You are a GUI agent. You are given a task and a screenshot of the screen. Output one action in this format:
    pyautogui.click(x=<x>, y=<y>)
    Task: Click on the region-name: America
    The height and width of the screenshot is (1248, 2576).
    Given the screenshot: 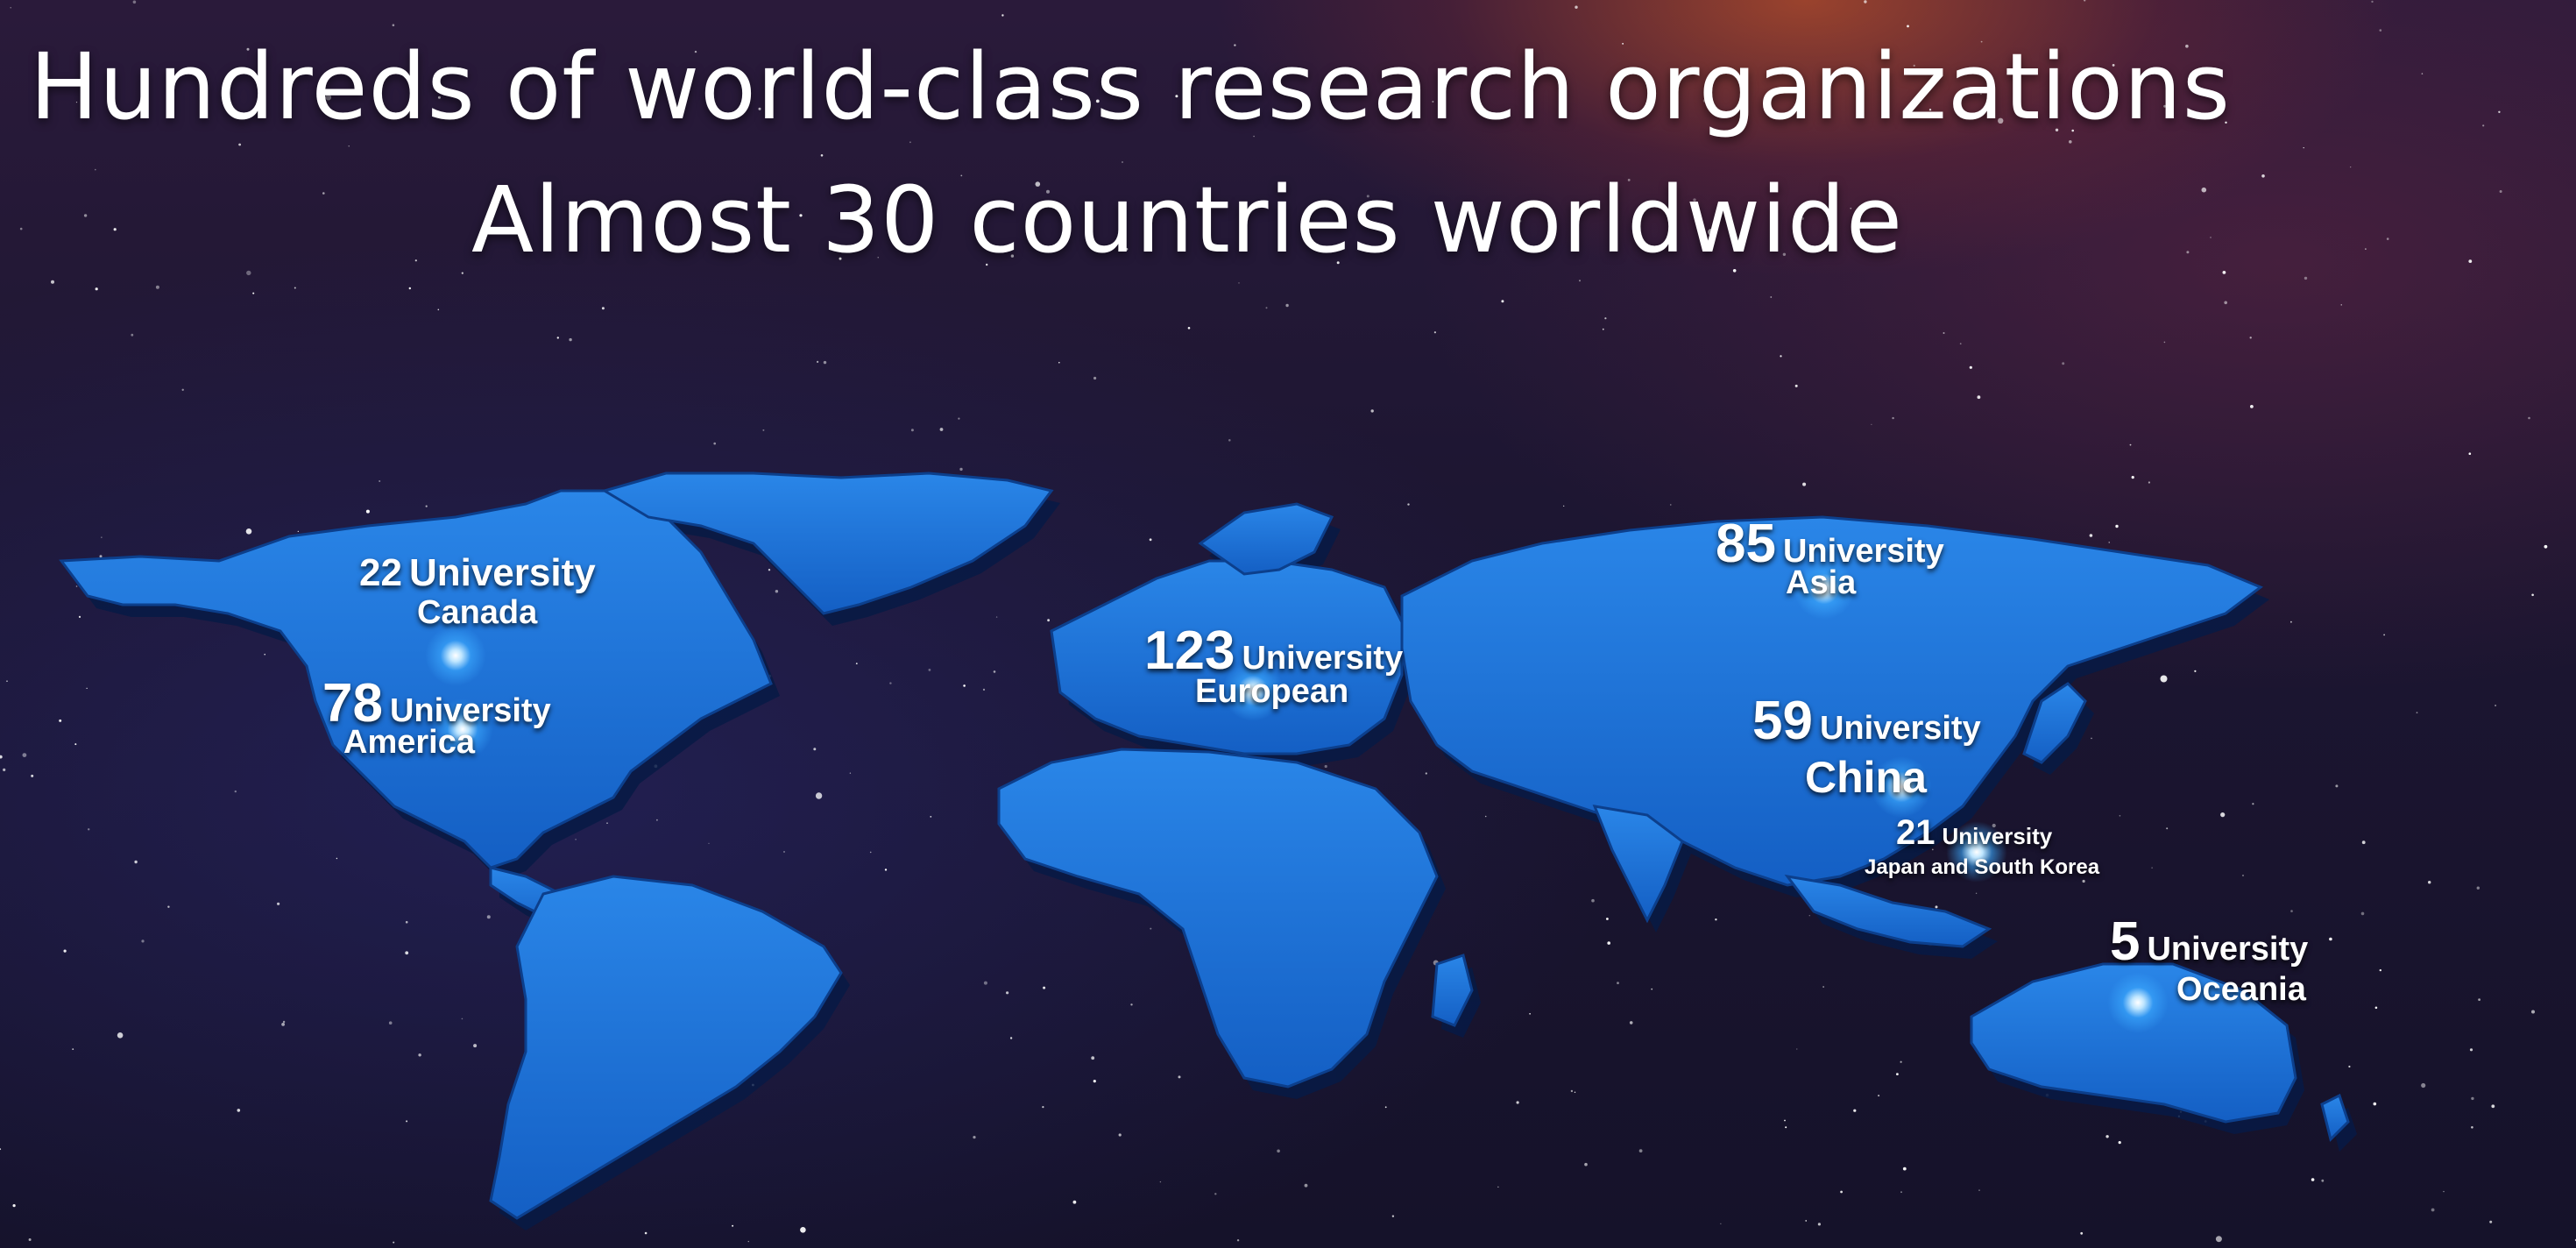 What is the action you would take?
    pyautogui.click(x=409, y=742)
    